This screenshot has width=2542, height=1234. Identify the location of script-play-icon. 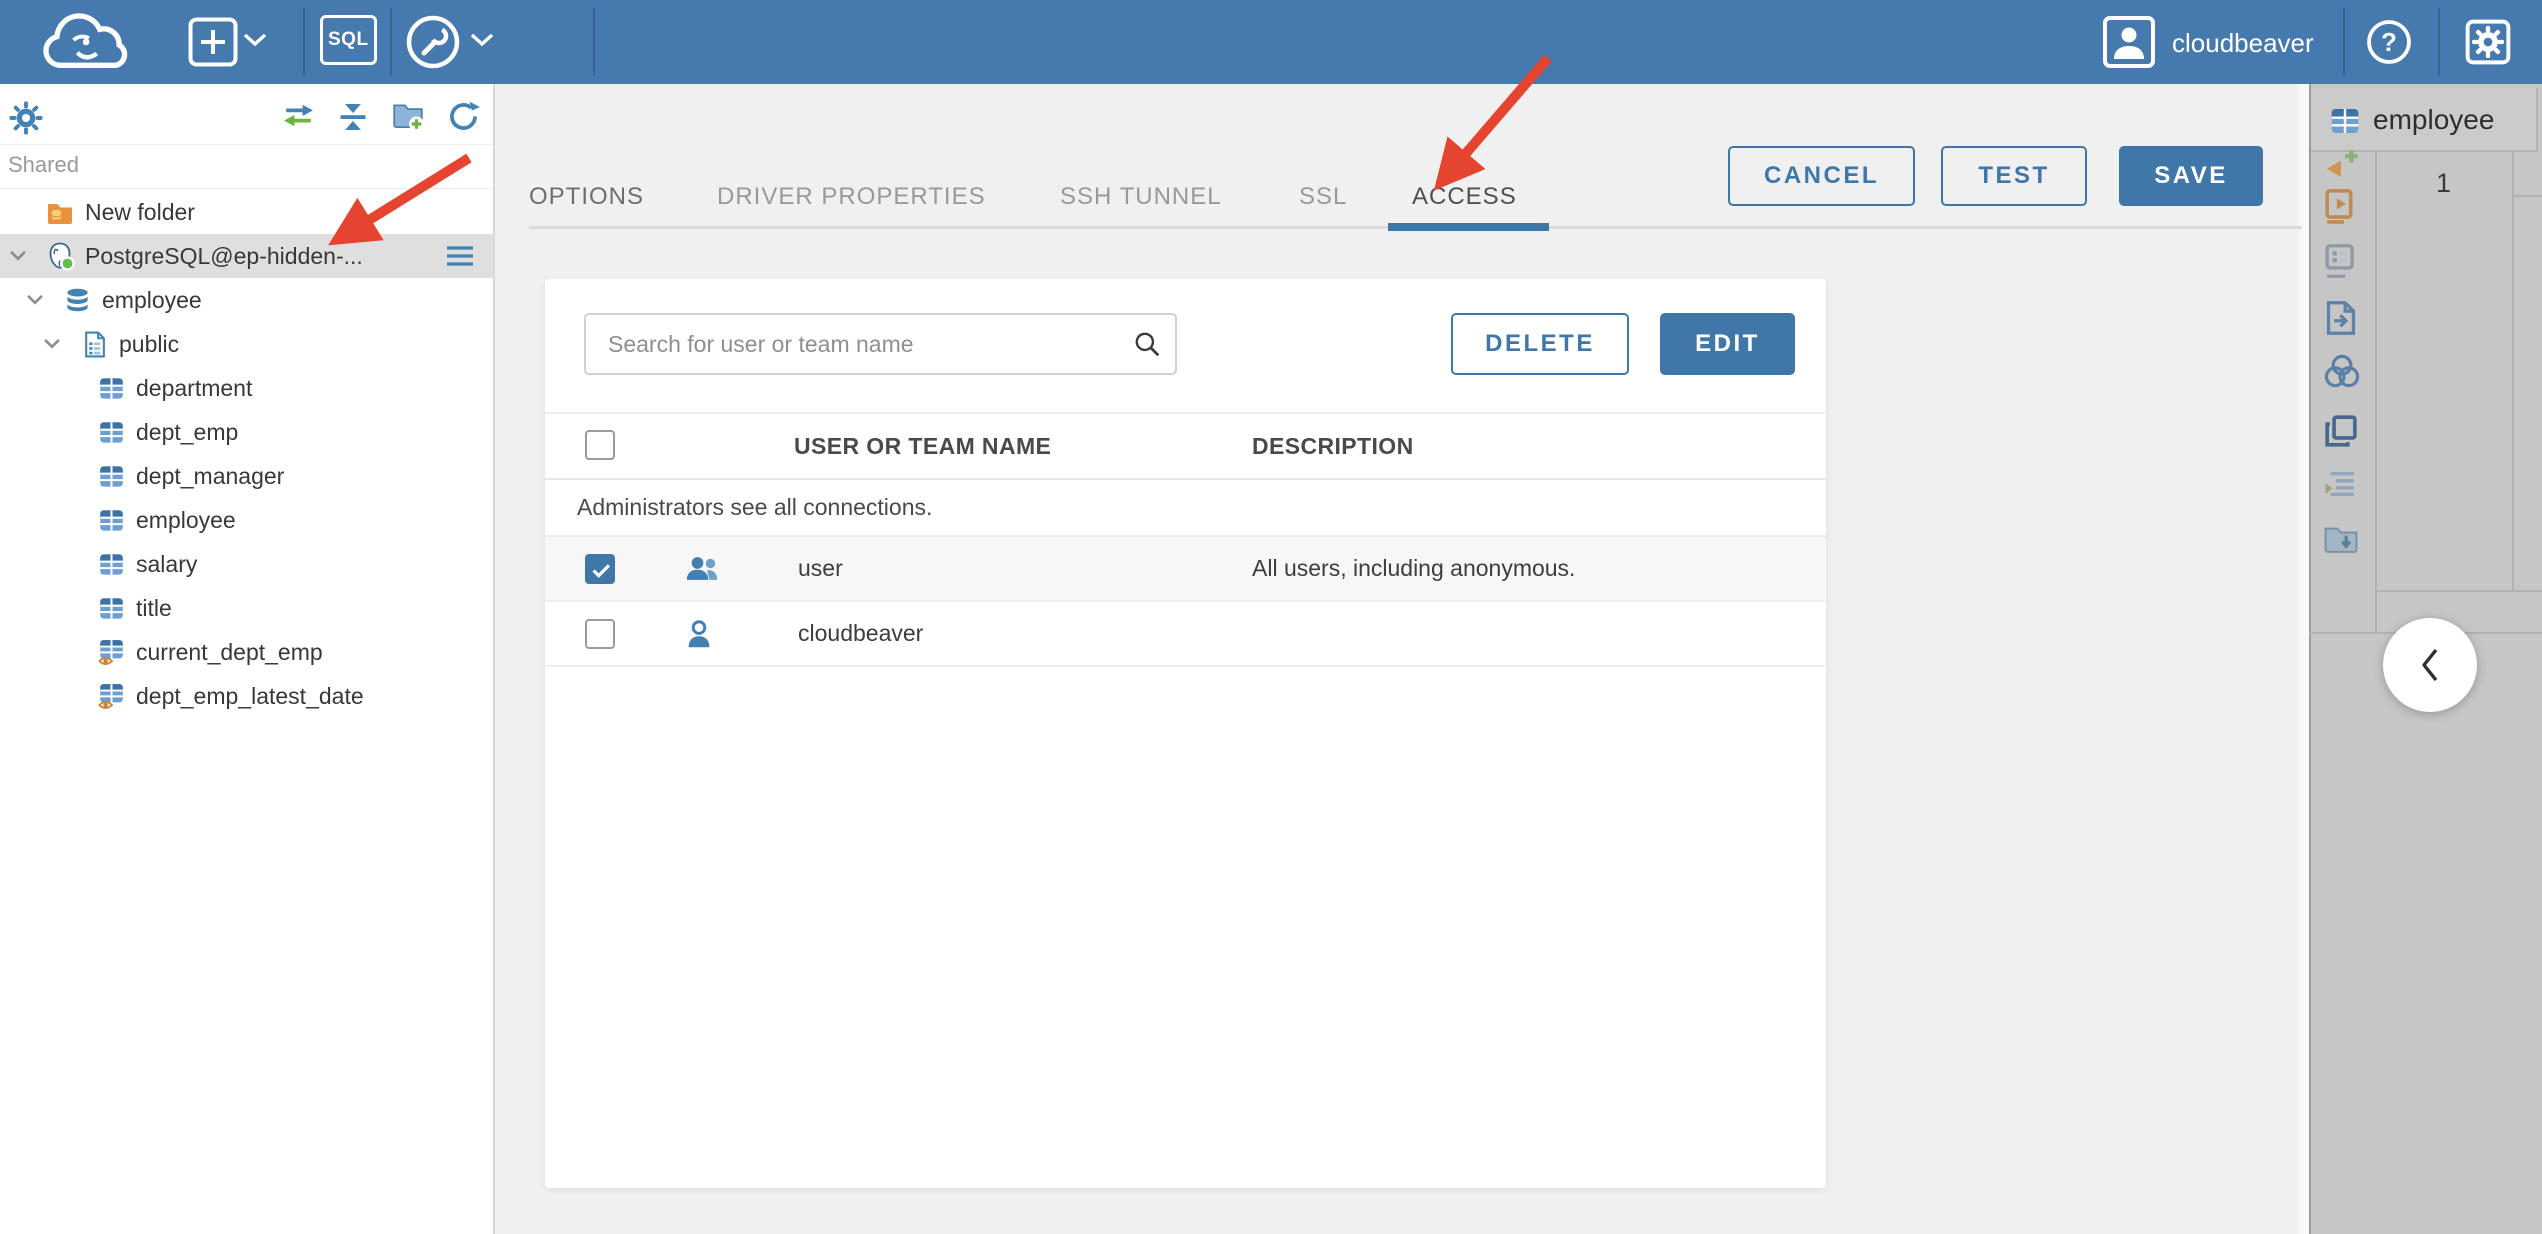
(2342, 207).